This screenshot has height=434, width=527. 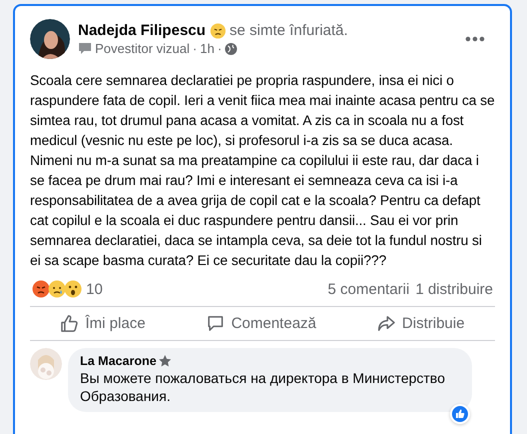 What do you see at coordinates (207, 48) in the screenshot?
I see `post-time: 1h` at bounding box center [207, 48].